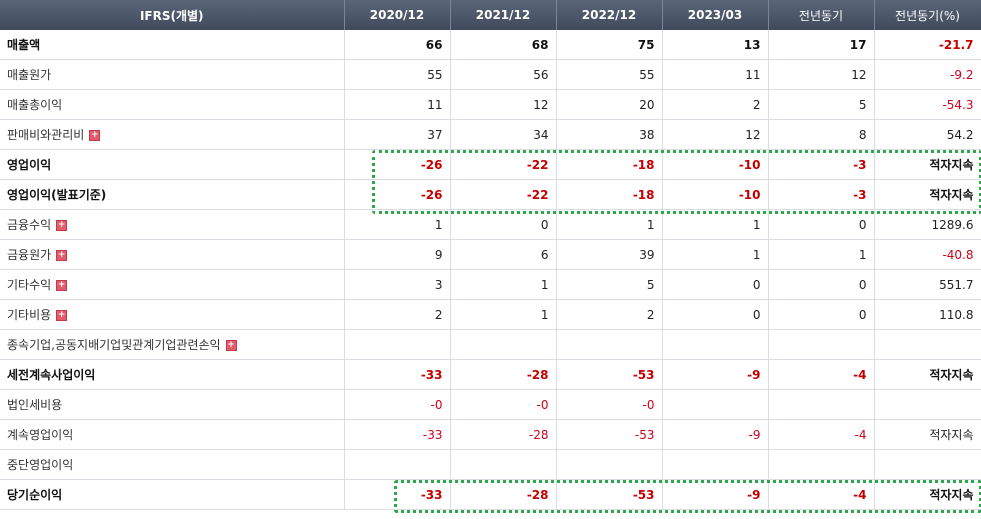 The height and width of the screenshot is (519, 981). What do you see at coordinates (172, 224) in the screenshot?
I see `row-label-cell: 금융수익 +` at bounding box center [172, 224].